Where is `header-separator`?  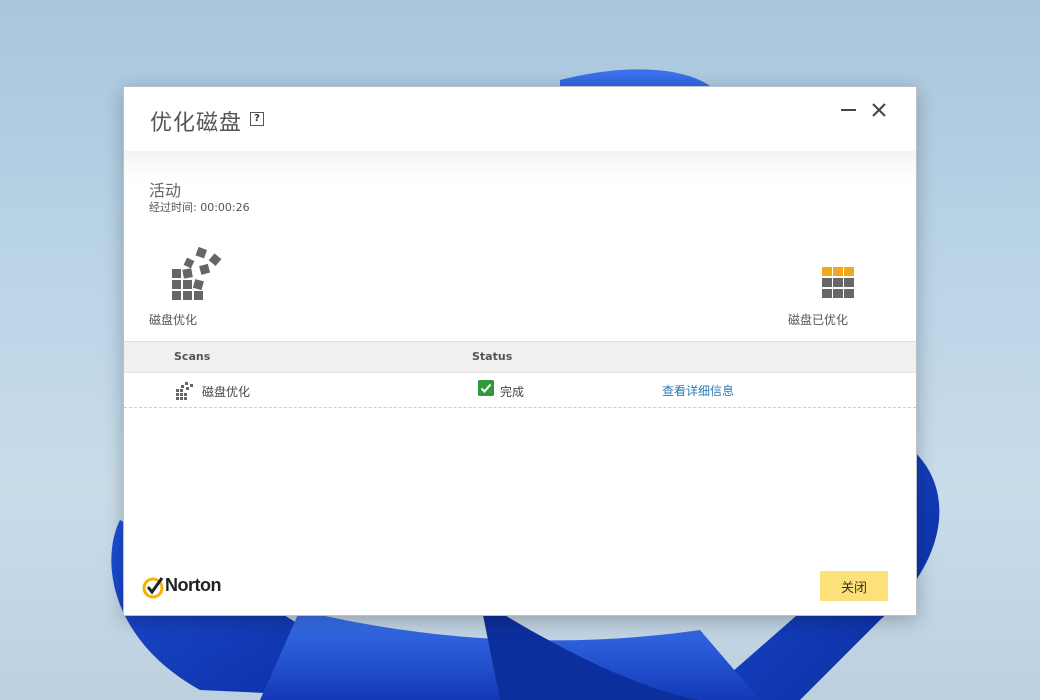
header-separator is located at coordinates (520, 166).